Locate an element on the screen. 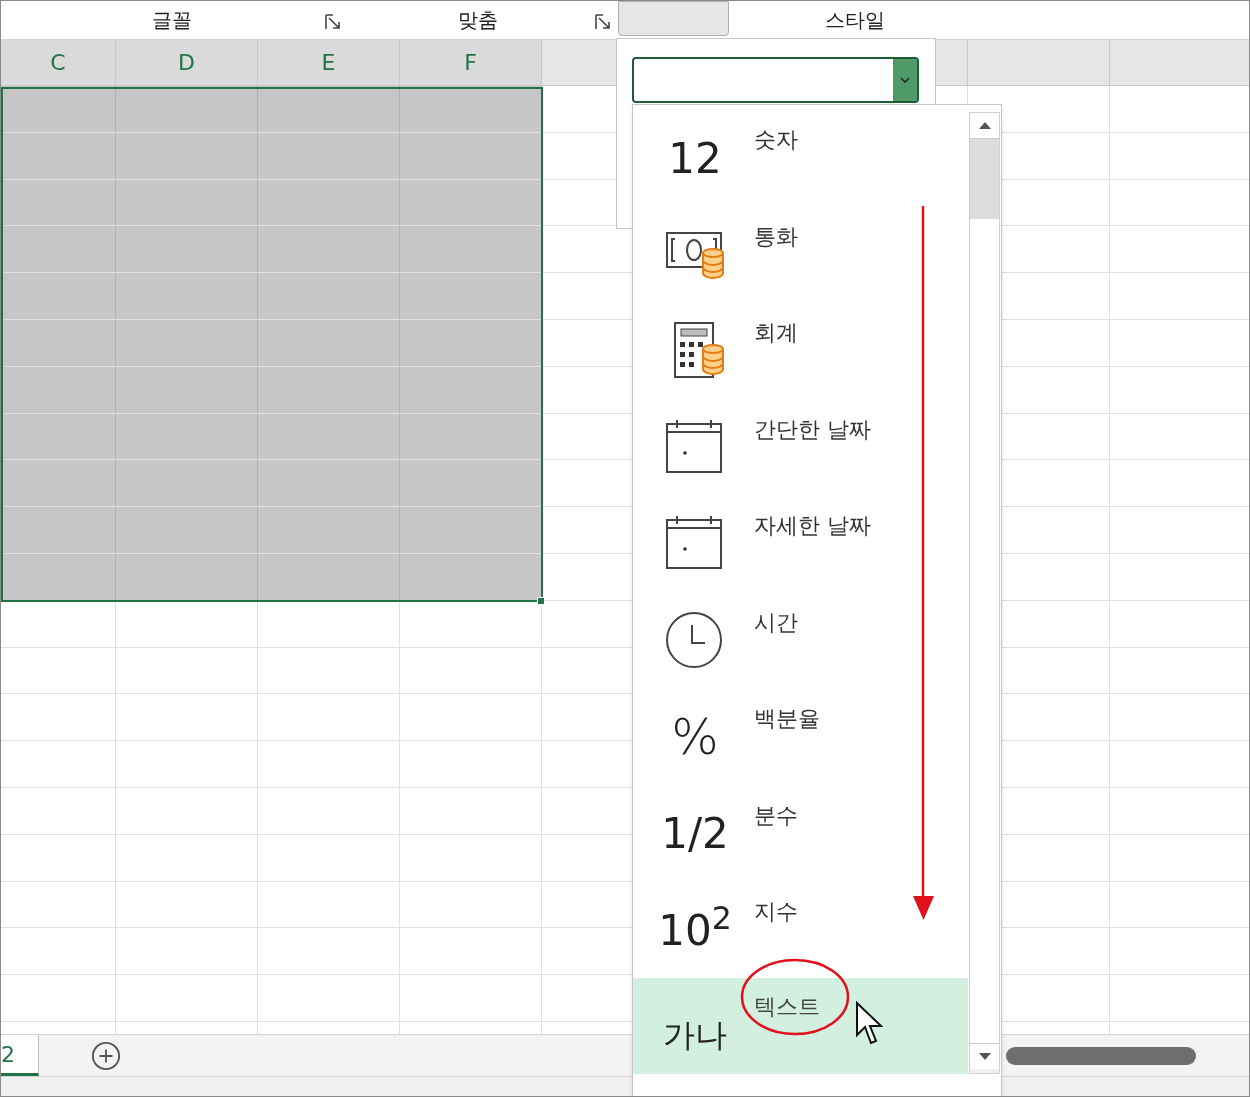  format-label: 시간 is located at coordinates (776, 622).